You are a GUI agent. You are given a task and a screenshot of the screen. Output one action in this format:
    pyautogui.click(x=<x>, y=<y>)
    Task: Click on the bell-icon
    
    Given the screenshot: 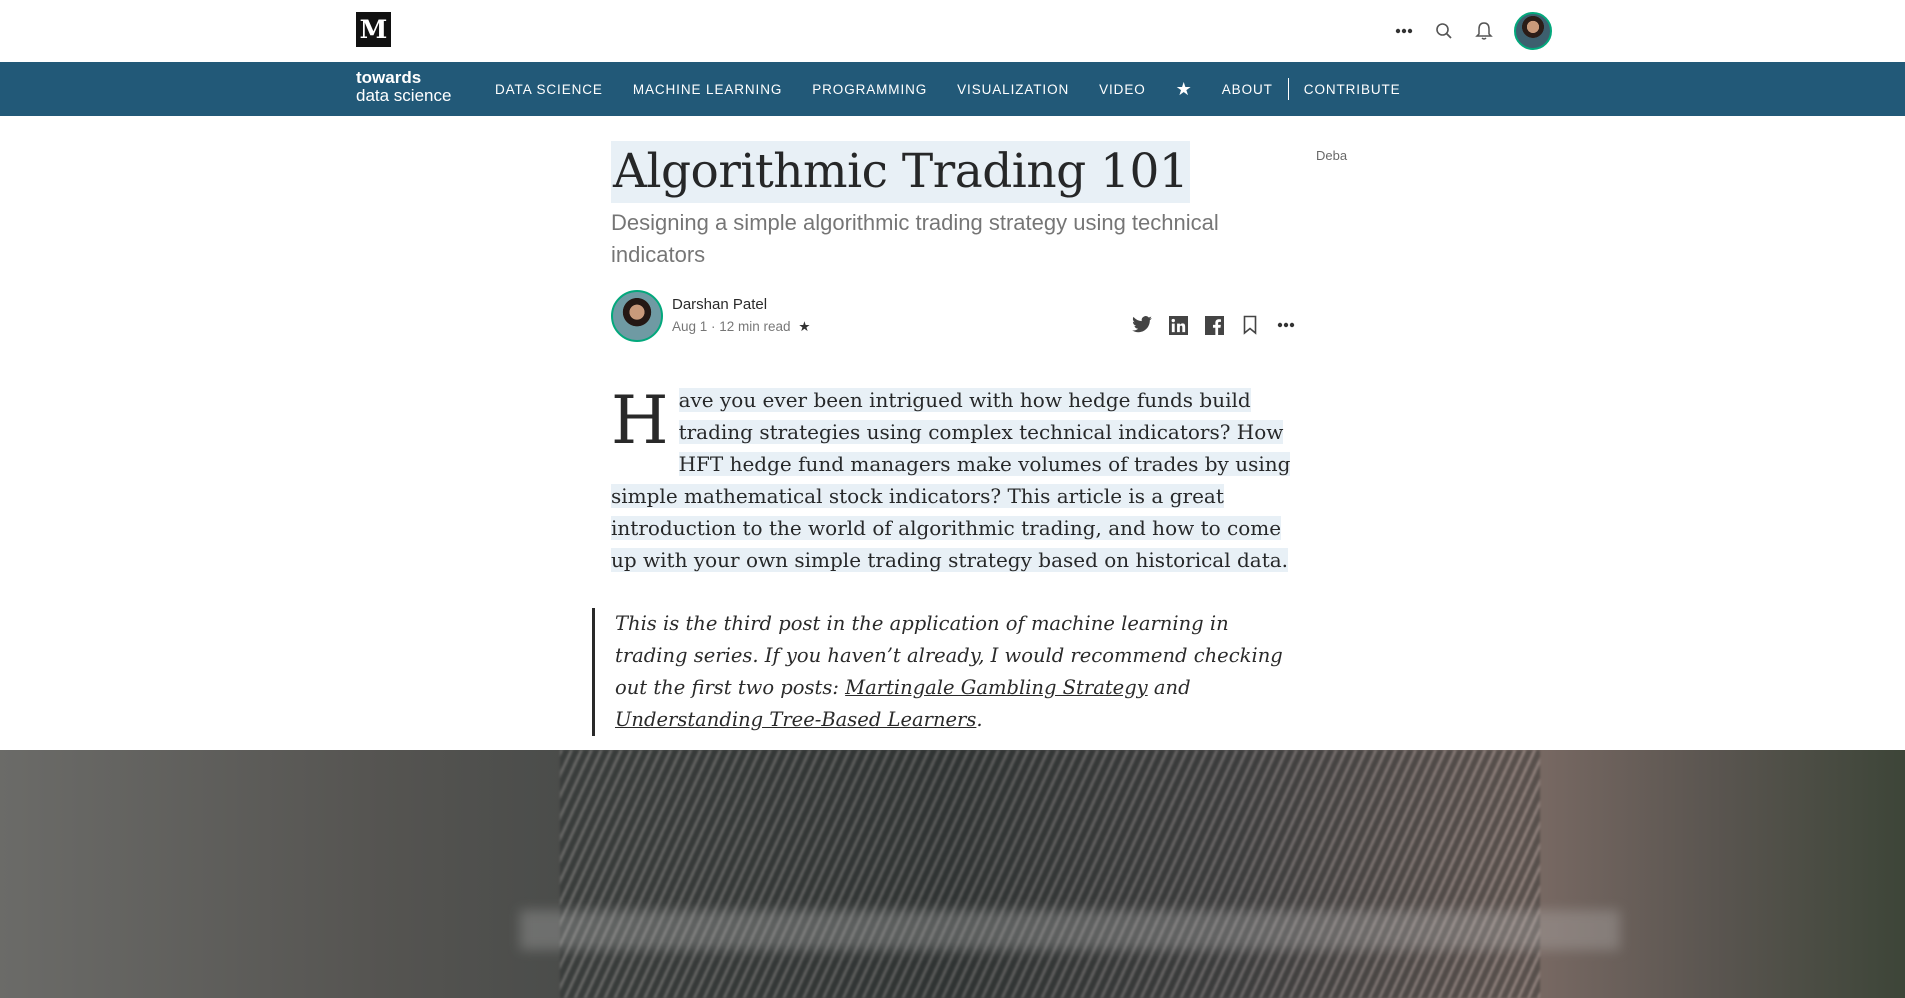 What is the action you would take?
    pyautogui.click(x=1484, y=31)
    